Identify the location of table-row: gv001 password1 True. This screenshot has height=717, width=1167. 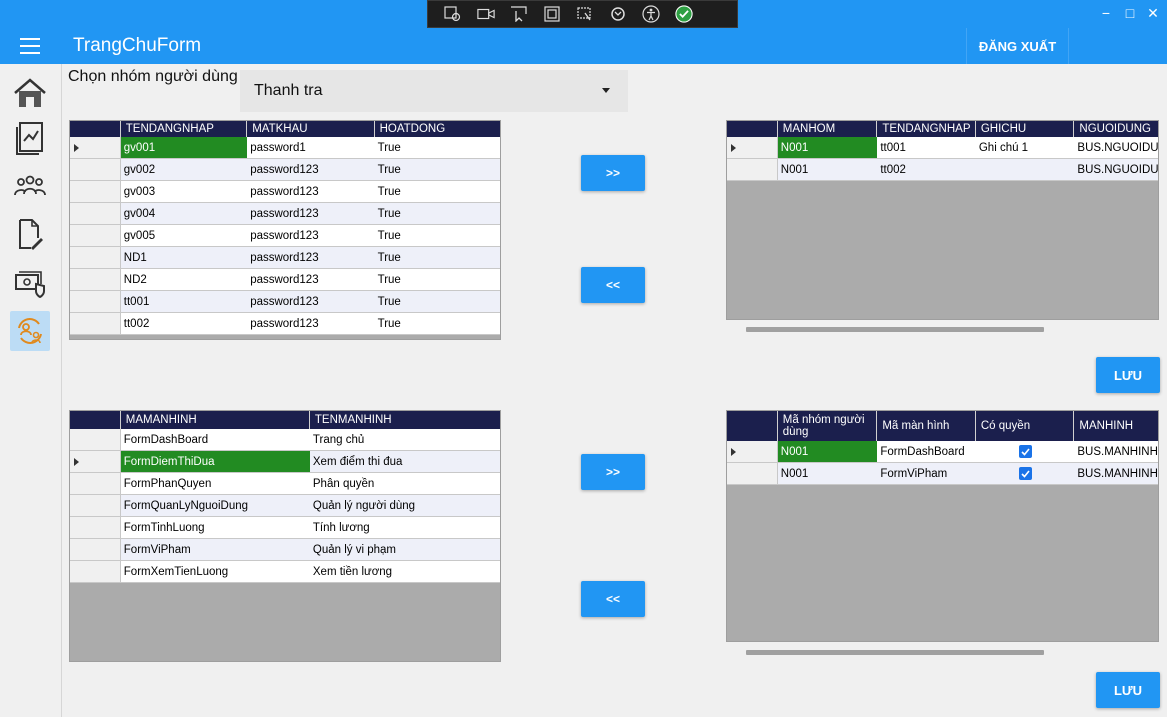
(285, 148).